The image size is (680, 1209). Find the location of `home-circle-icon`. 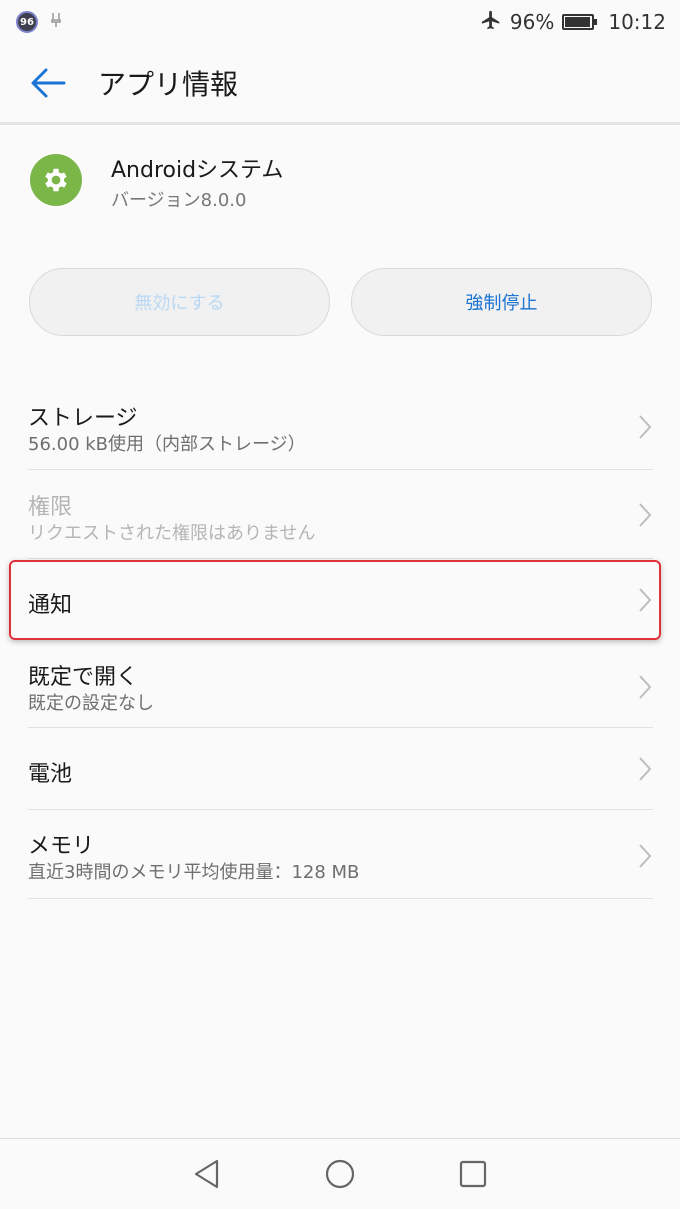

home-circle-icon is located at coordinates (340, 1174).